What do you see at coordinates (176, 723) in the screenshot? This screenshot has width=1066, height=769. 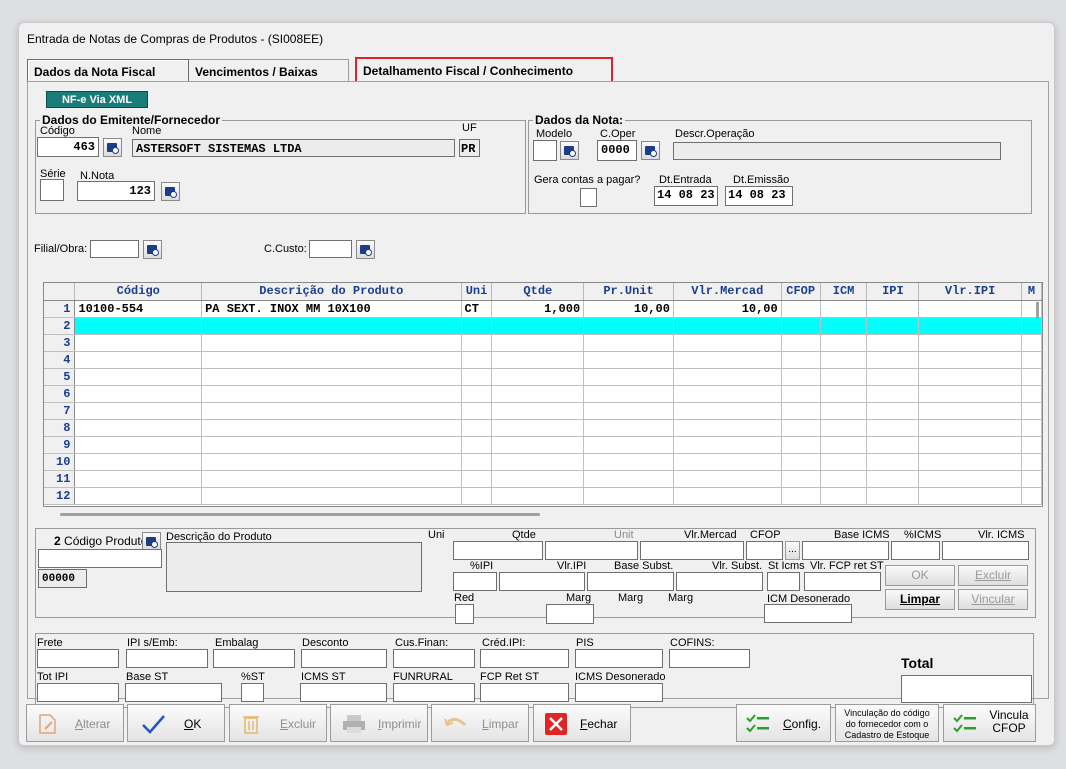 I see `ok-button: OK` at bounding box center [176, 723].